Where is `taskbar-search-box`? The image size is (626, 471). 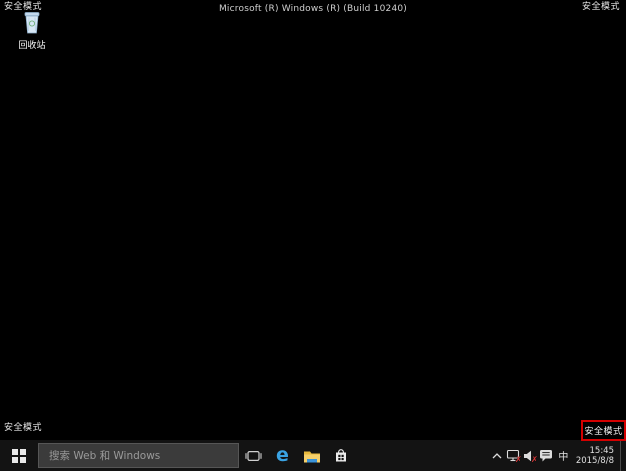
taskbar-search-box is located at coordinates (138, 455).